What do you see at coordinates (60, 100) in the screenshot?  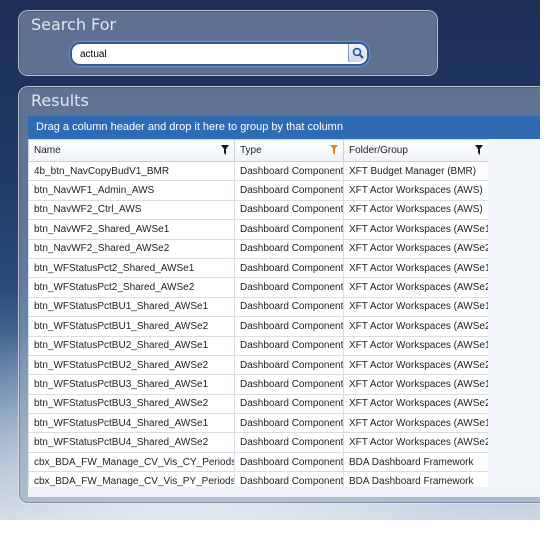 I see `results-panel-title: Results` at bounding box center [60, 100].